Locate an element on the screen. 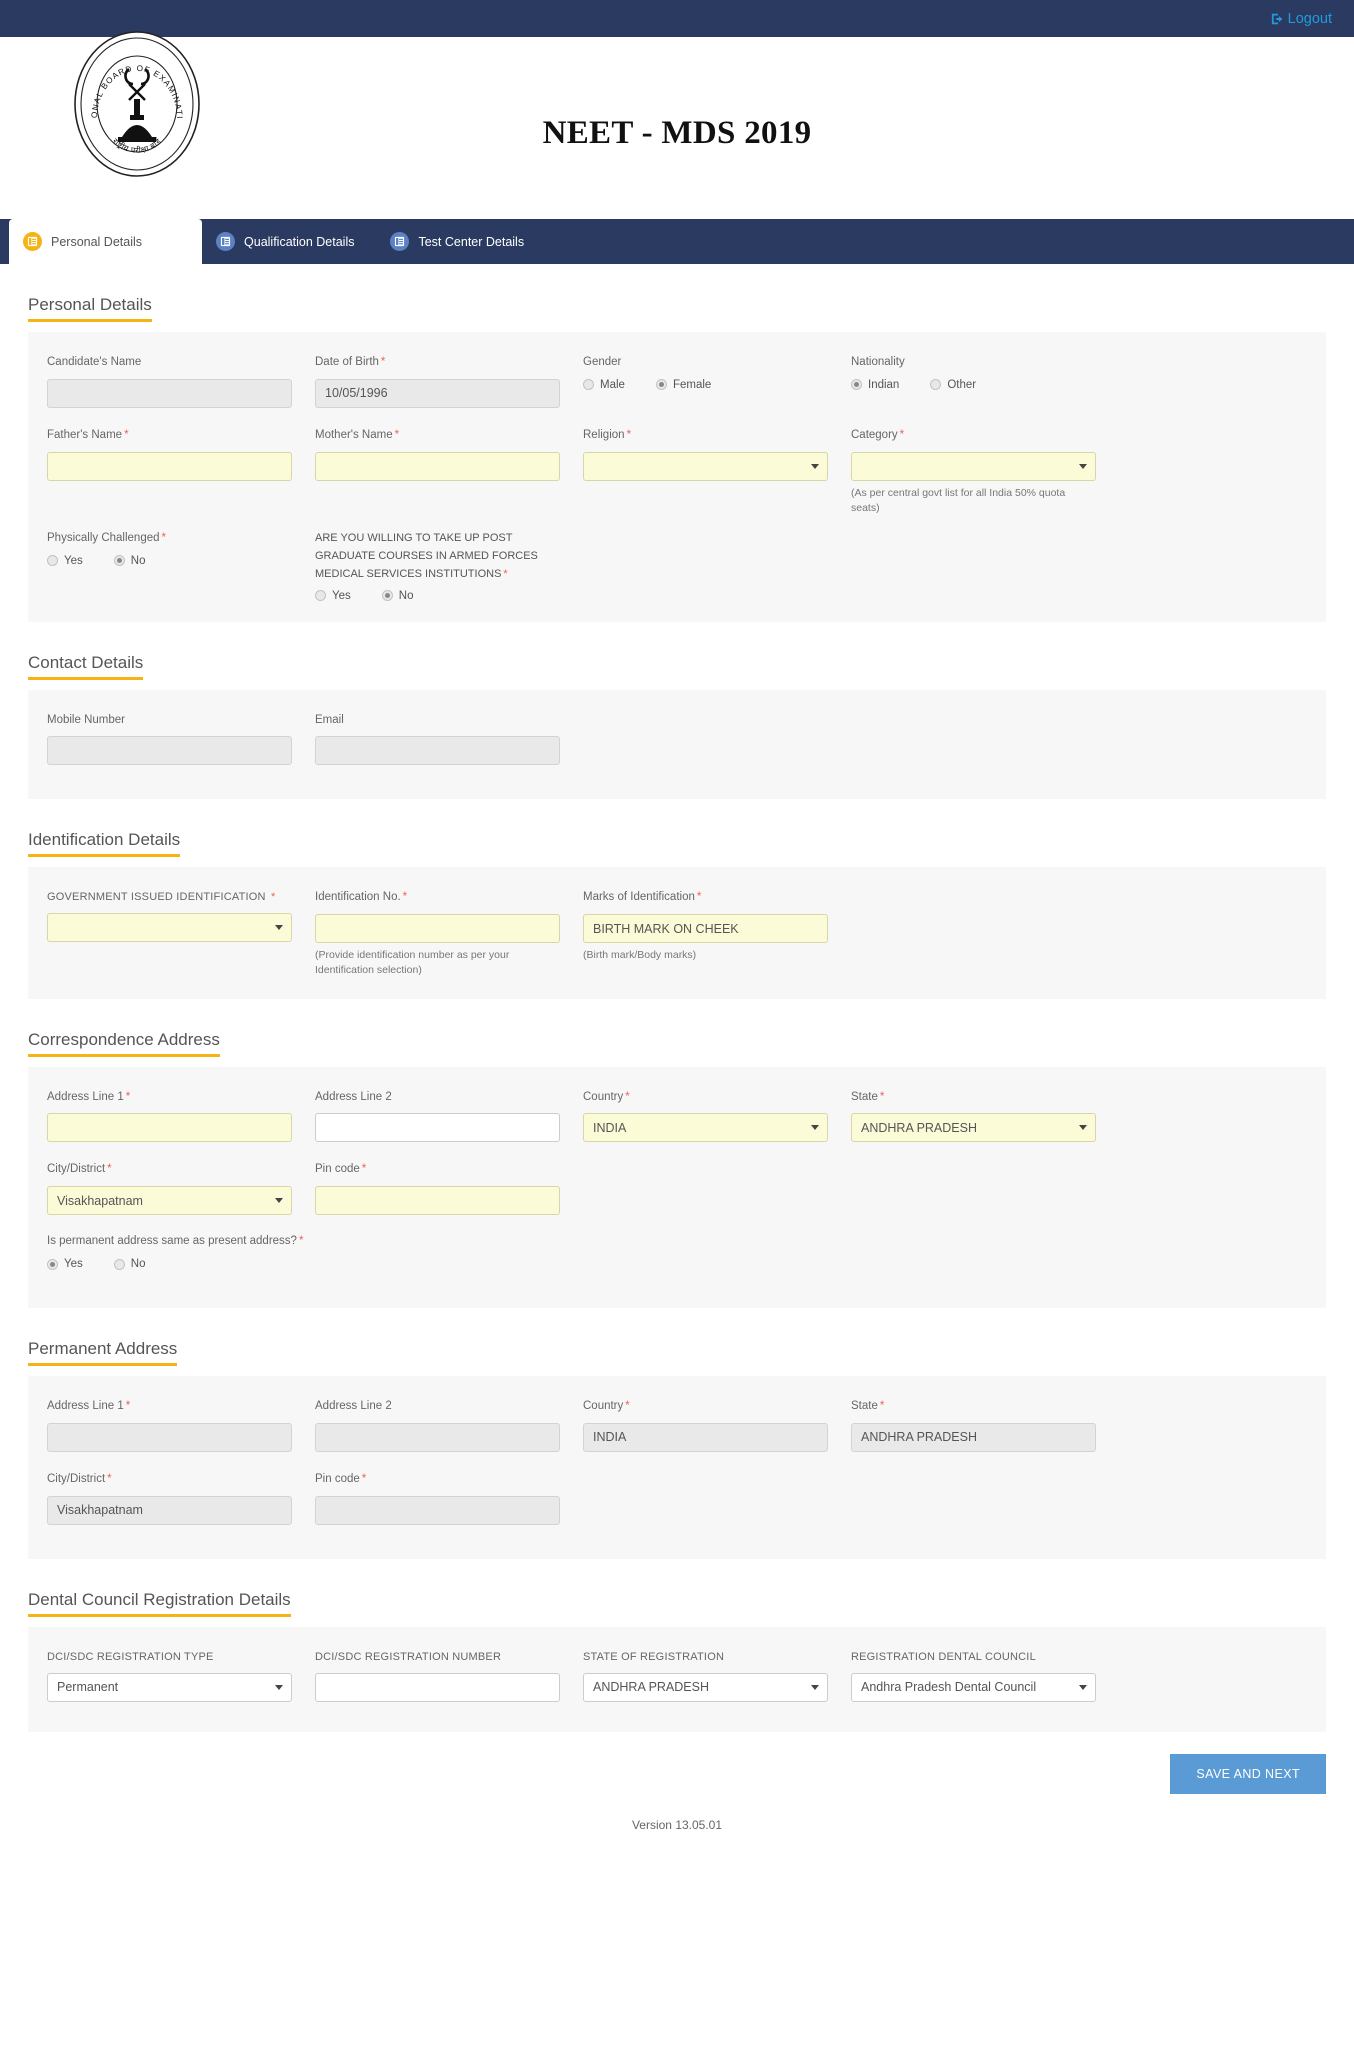  label-registration-dental-council: REGISTRATION DENTAL COUNCIL is located at coordinates (943, 1656).